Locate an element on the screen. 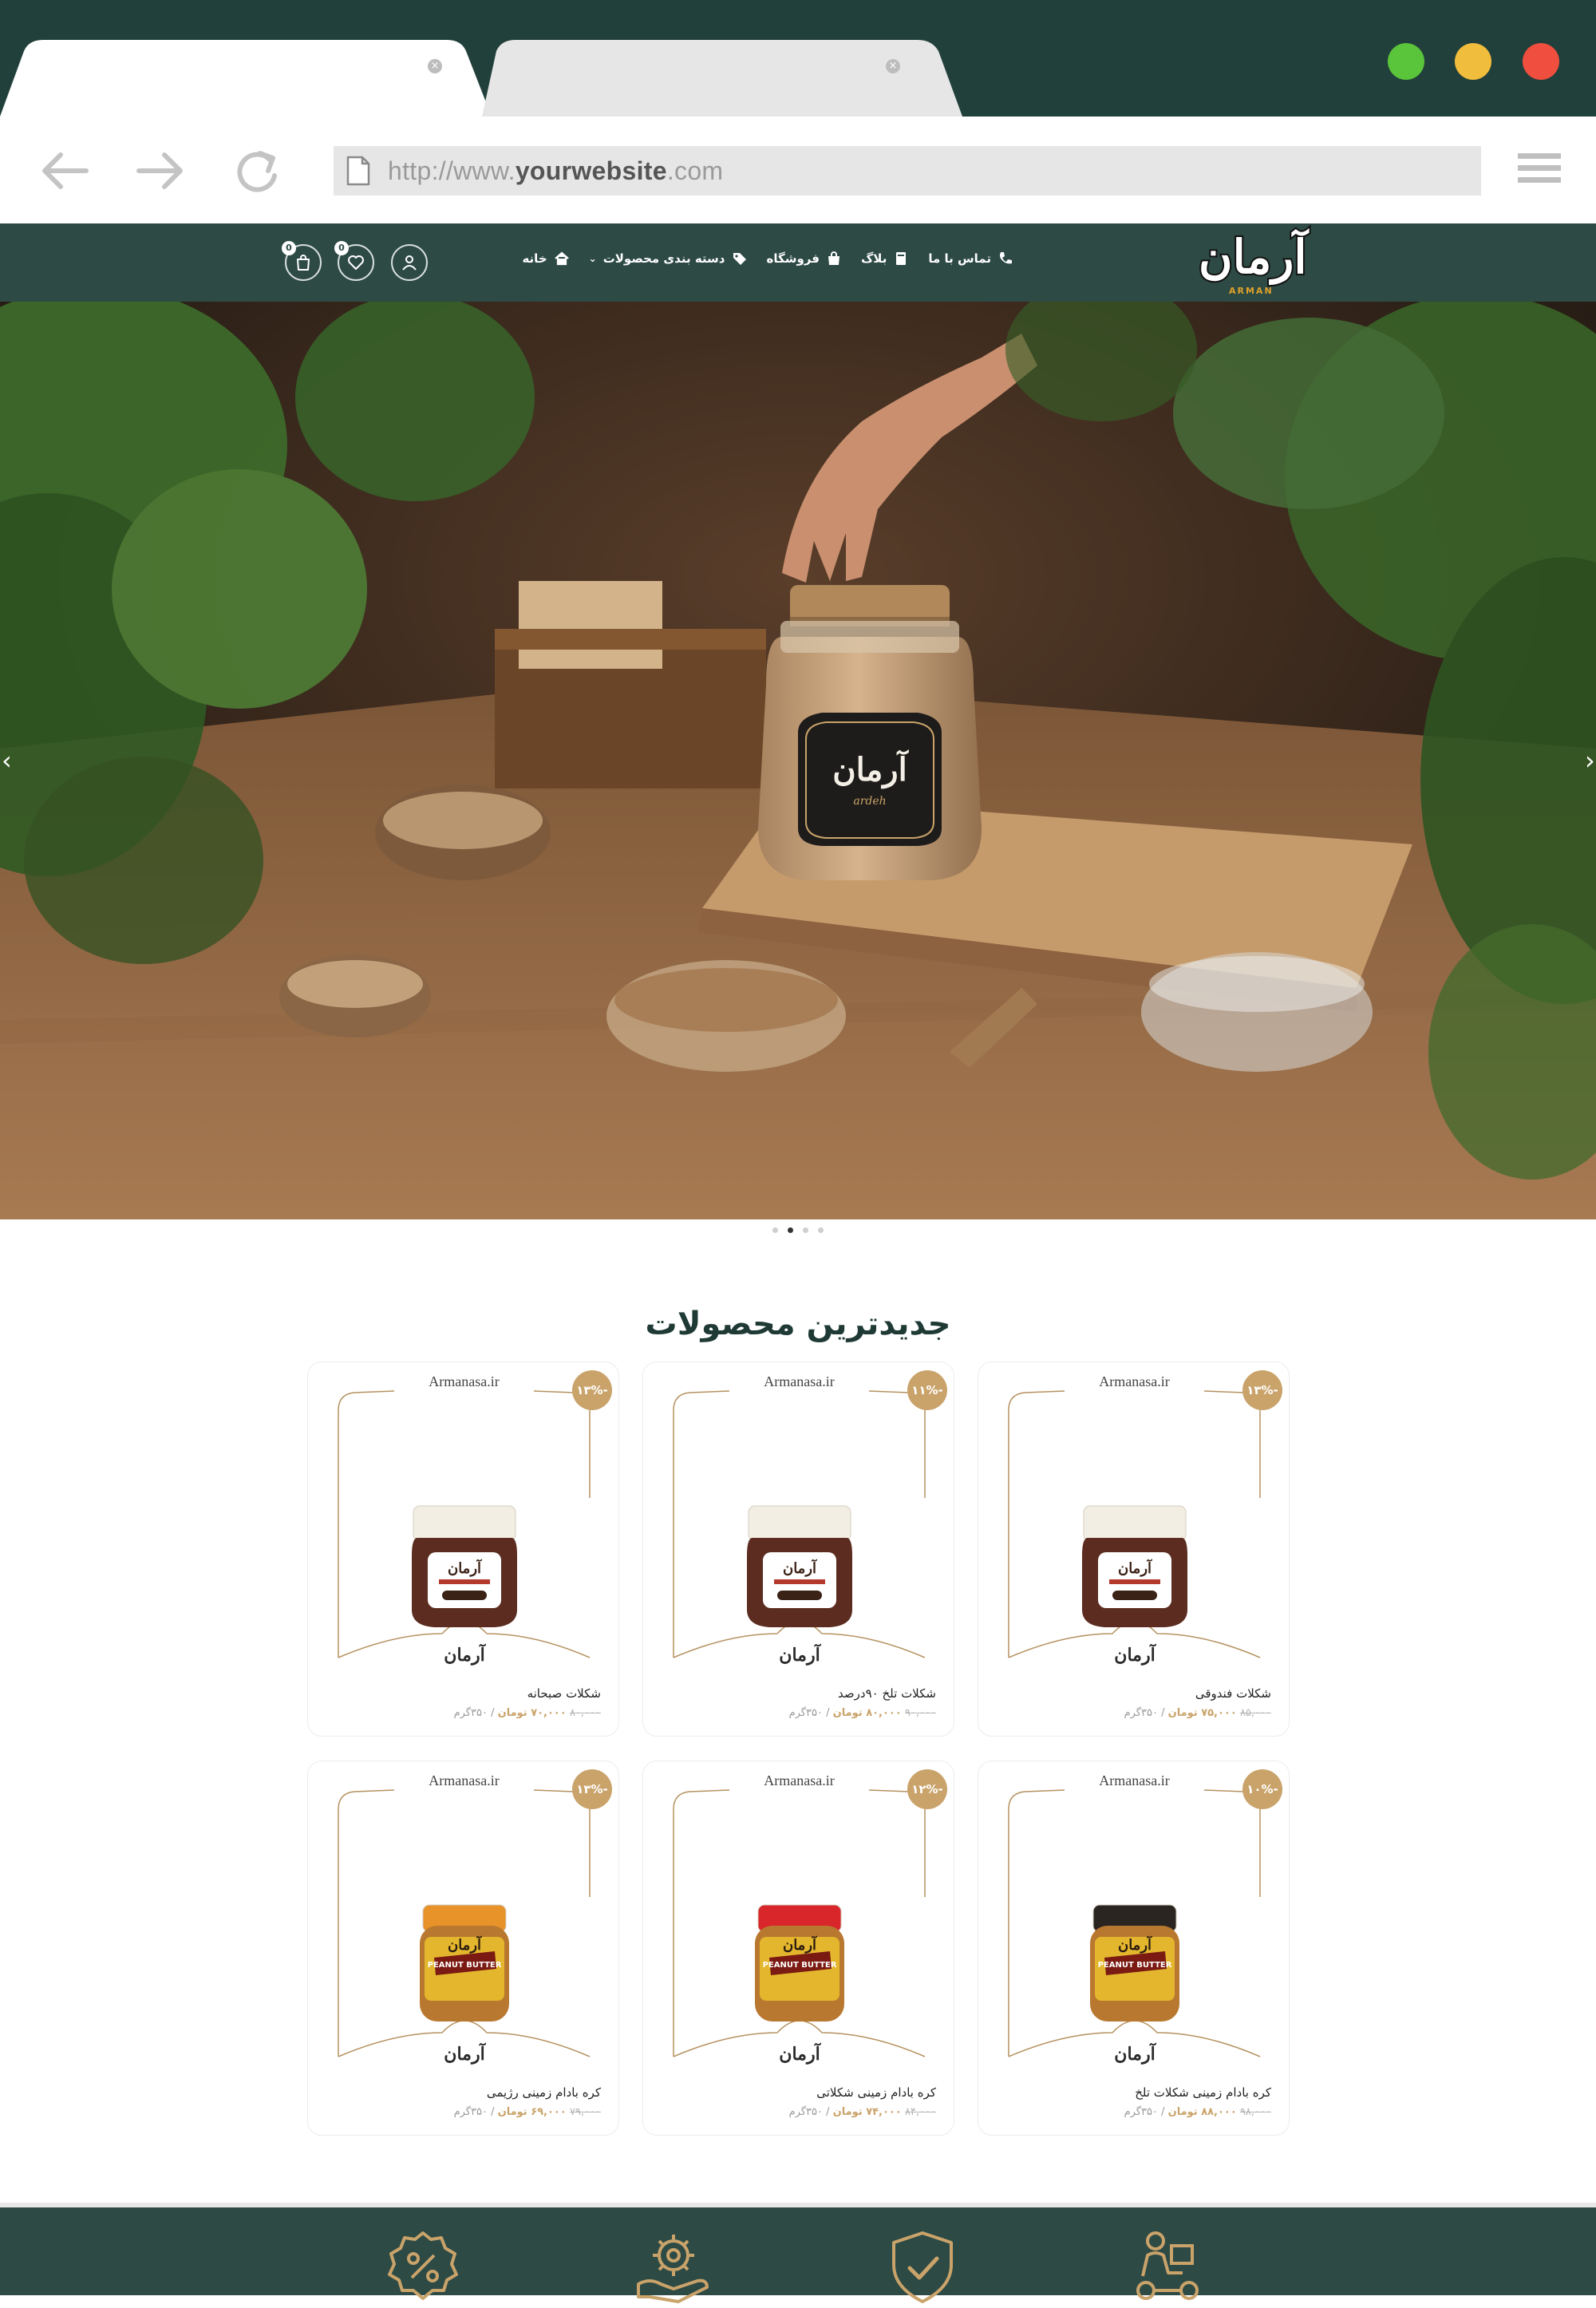 The image size is (1596, 2308). forward-arrow-icon is located at coordinates (160, 171).